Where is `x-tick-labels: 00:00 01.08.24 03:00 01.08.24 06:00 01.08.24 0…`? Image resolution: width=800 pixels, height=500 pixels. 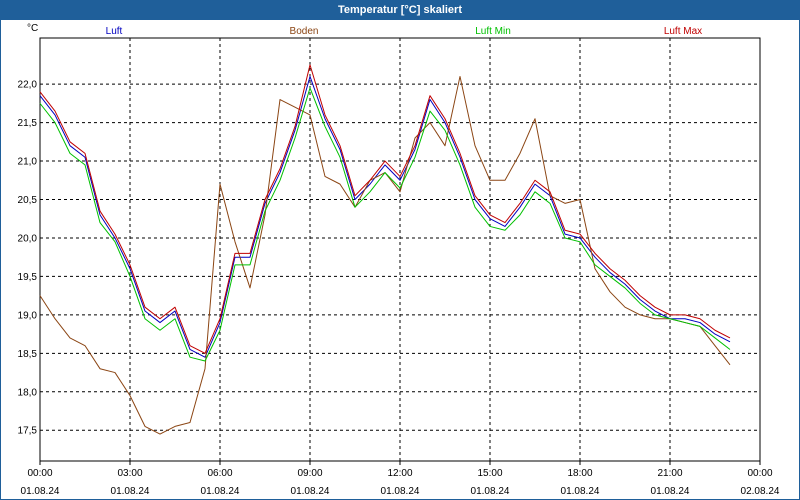 x-tick-labels: 00:00 01.08.24 03:00 01.08.24 06:00 01.08.24 0… is located at coordinates (400, 479).